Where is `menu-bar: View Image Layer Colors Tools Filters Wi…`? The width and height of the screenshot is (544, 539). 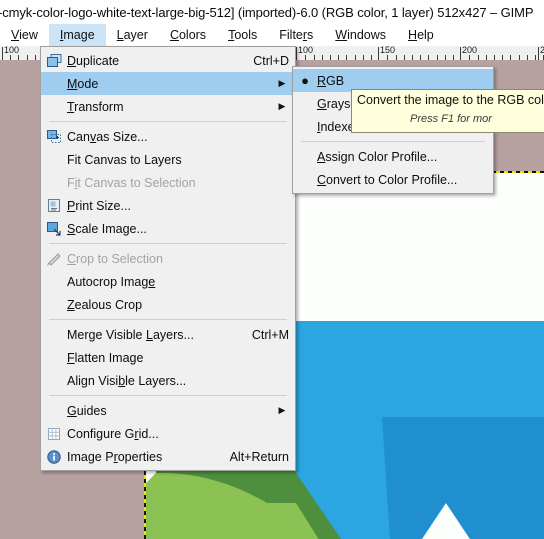 menu-bar: View Image Layer Colors Tools Filters Wi… is located at coordinates (272, 35).